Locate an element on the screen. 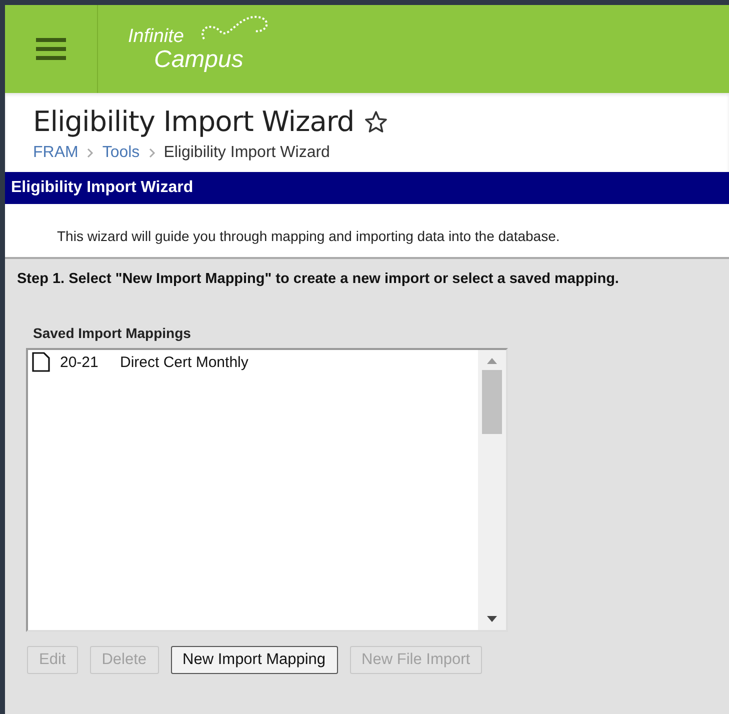 This screenshot has height=714, width=729. menu-icon is located at coordinates (51, 49).